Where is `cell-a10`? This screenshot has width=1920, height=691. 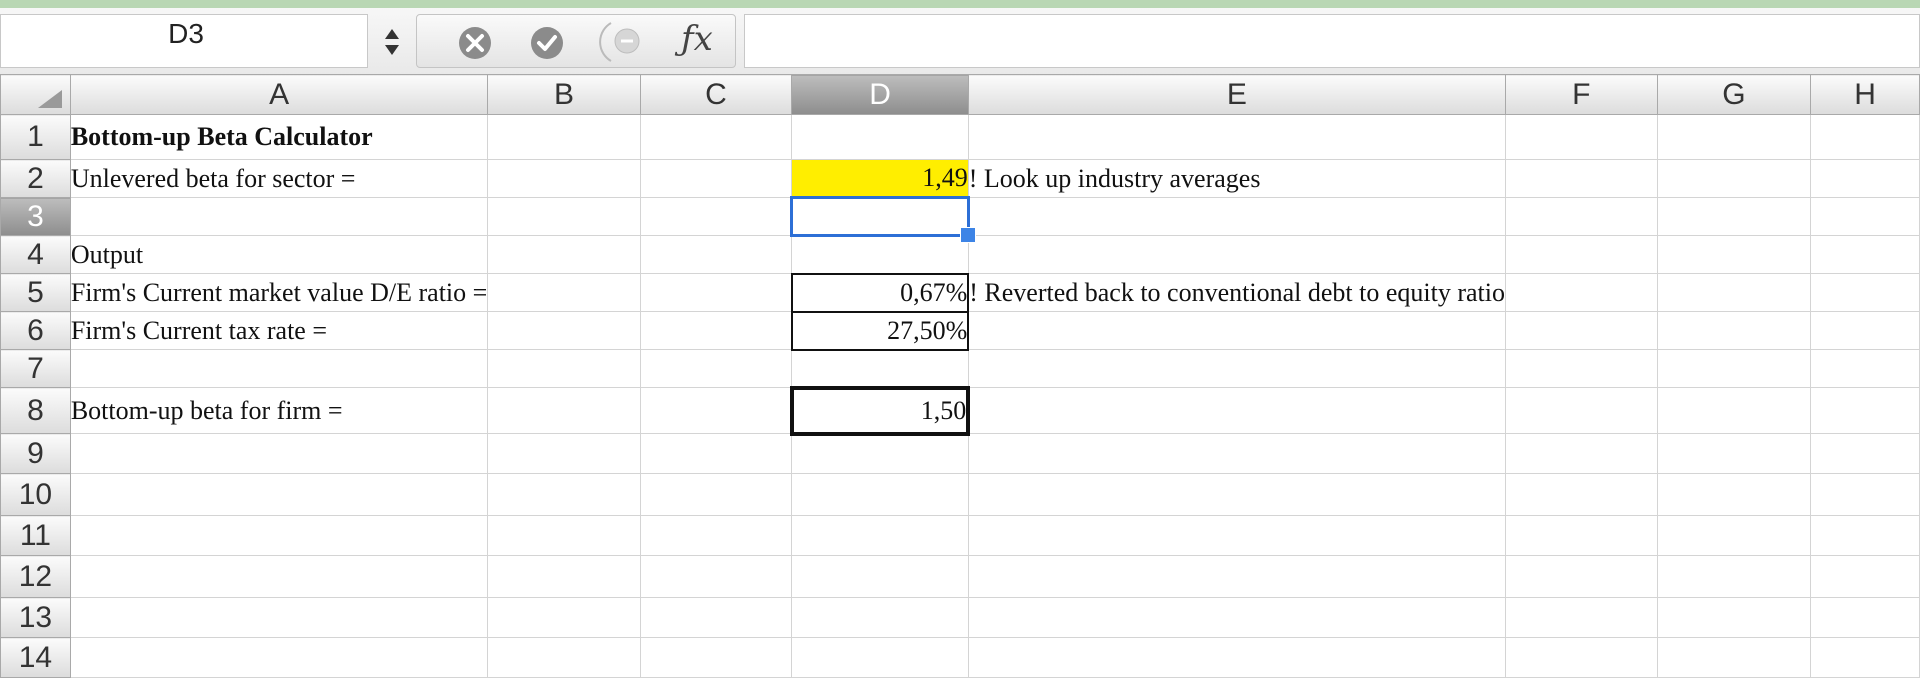
cell-a10 is located at coordinates (279, 494).